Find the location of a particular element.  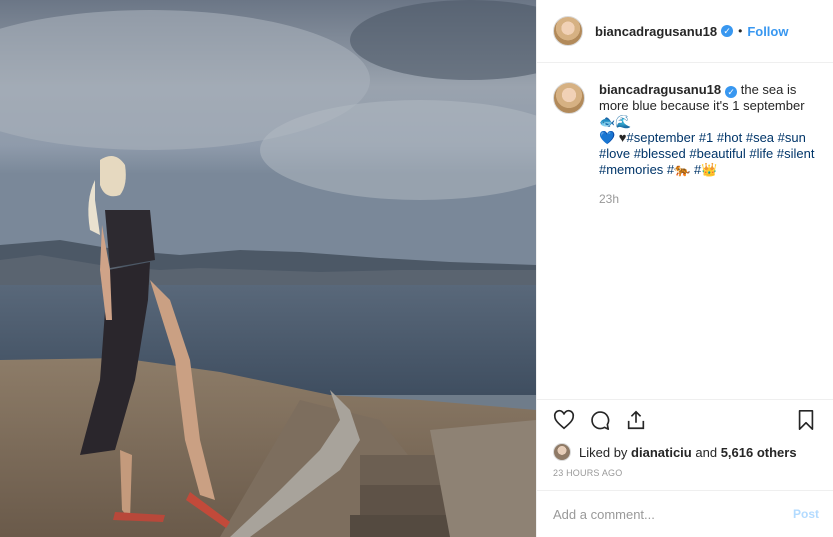

share-button is located at coordinates (636, 420).